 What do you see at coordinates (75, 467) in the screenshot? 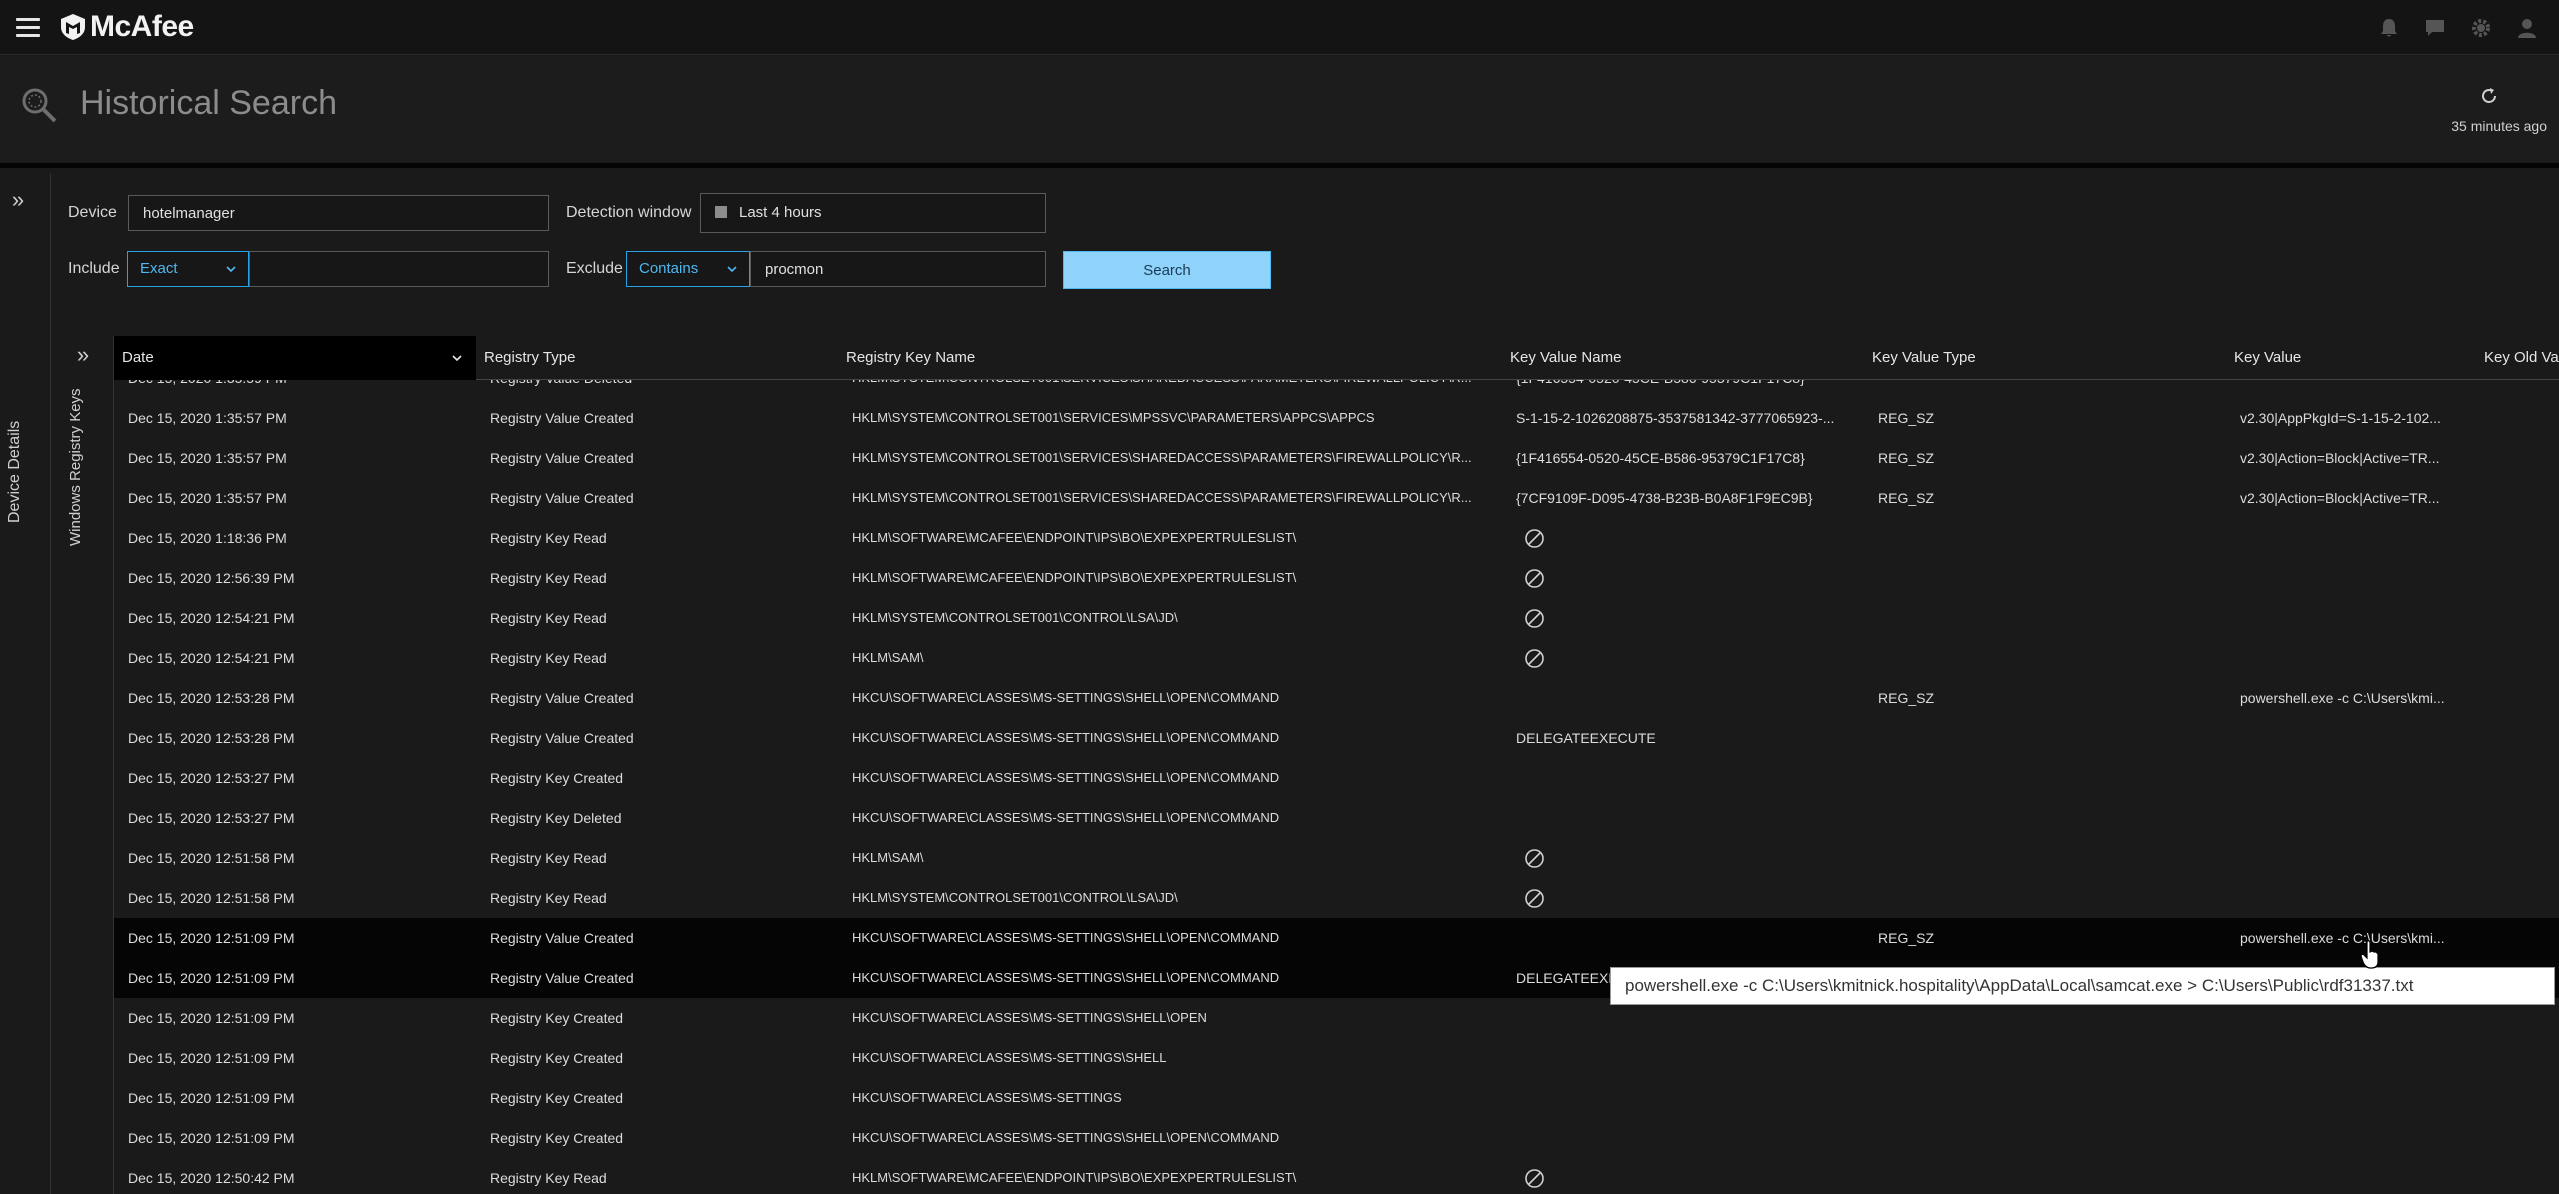
I see `windows-registry-keys-tab: Windows Registry Keys` at bounding box center [75, 467].